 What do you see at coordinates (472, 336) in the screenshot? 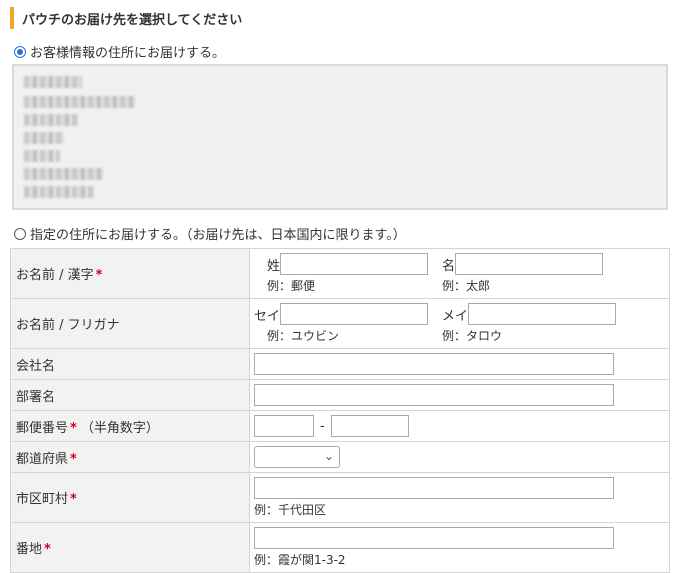
I see `mei-kana-example: 例：タロウ` at bounding box center [472, 336].